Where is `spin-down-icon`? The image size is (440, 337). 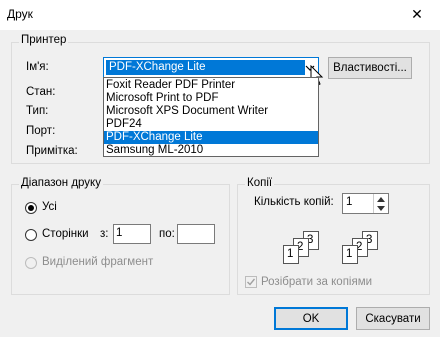 spin-down-icon is located at coordinates (381, 208).